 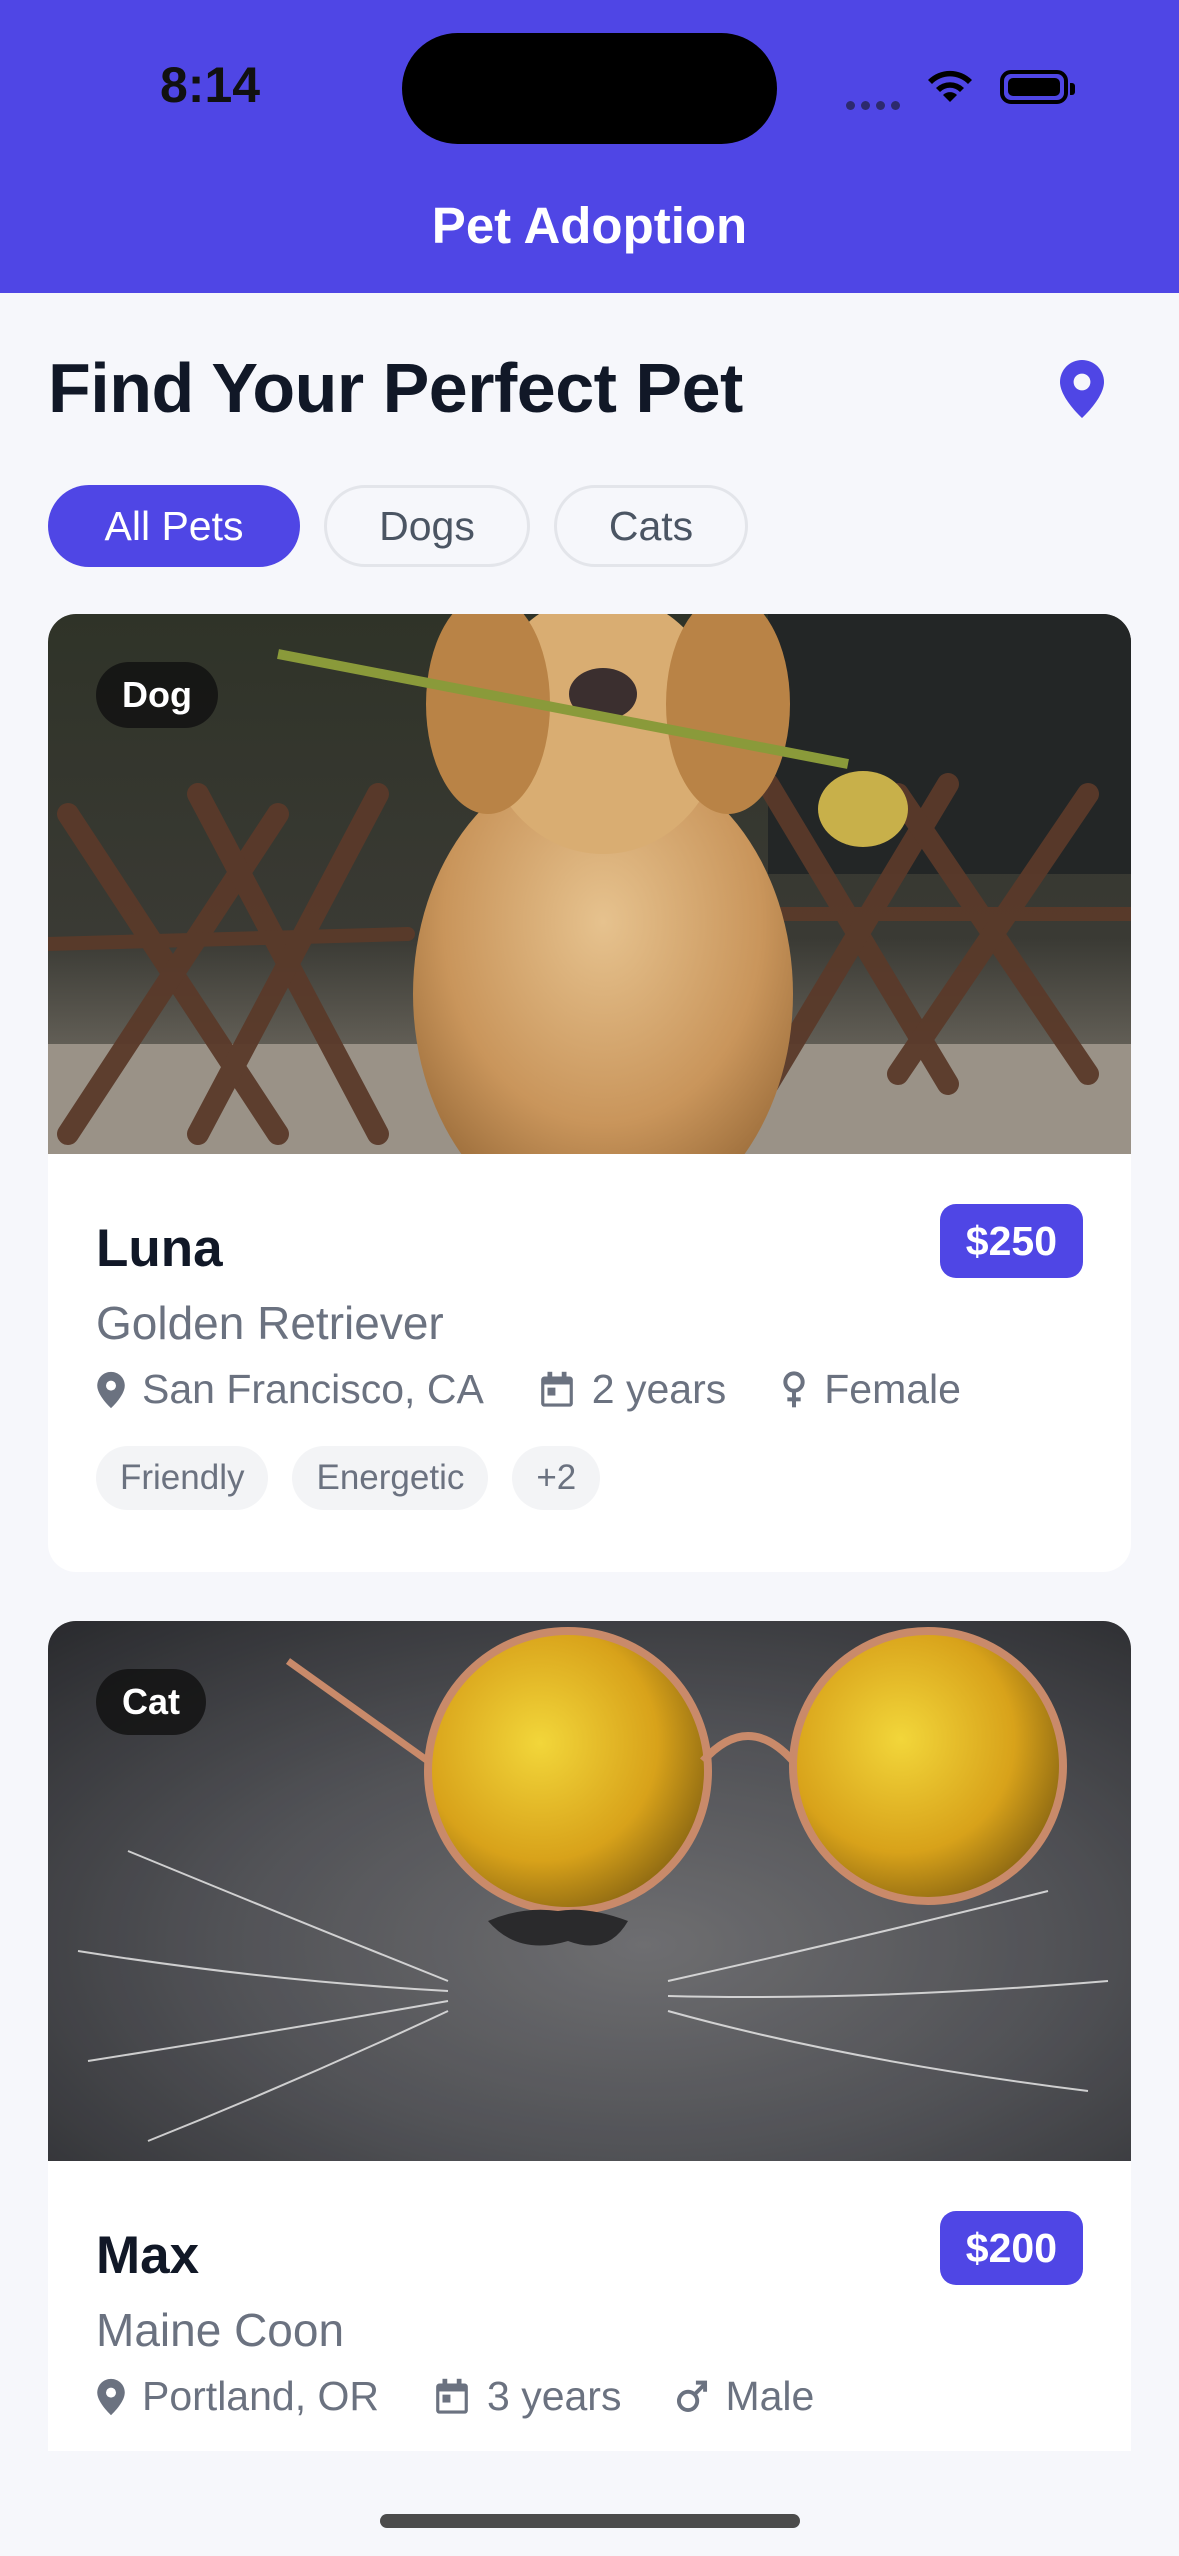 What do you see at coordinates (590, 2521) in the screenshot?
I see `home-indicator` at bounding box center [590, 2521].